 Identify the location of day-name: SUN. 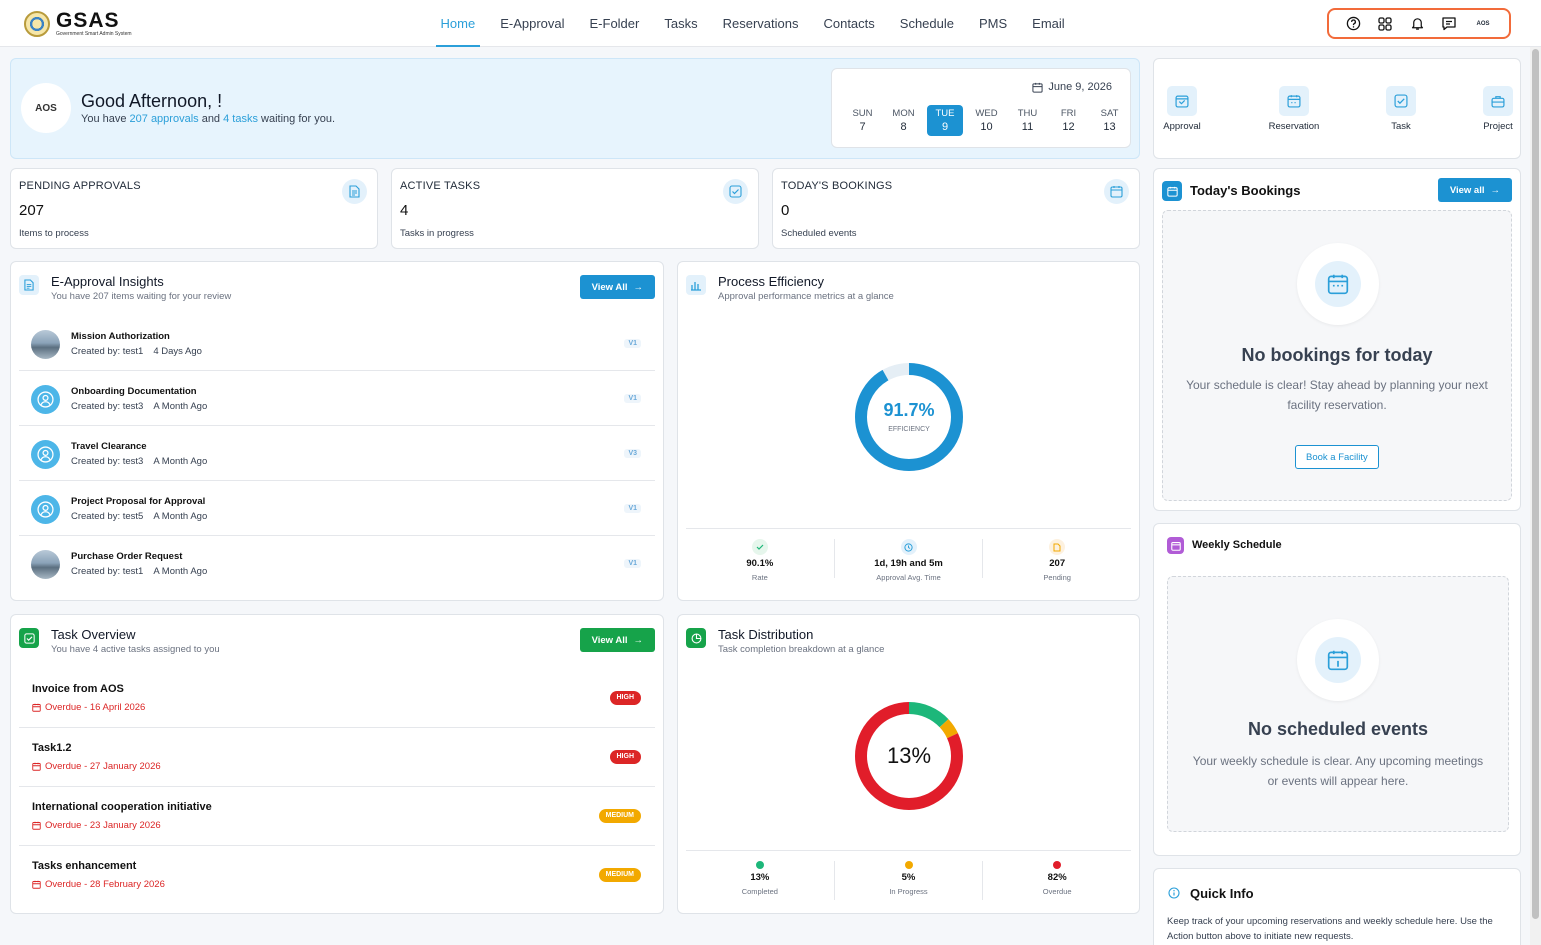
(862, 113).